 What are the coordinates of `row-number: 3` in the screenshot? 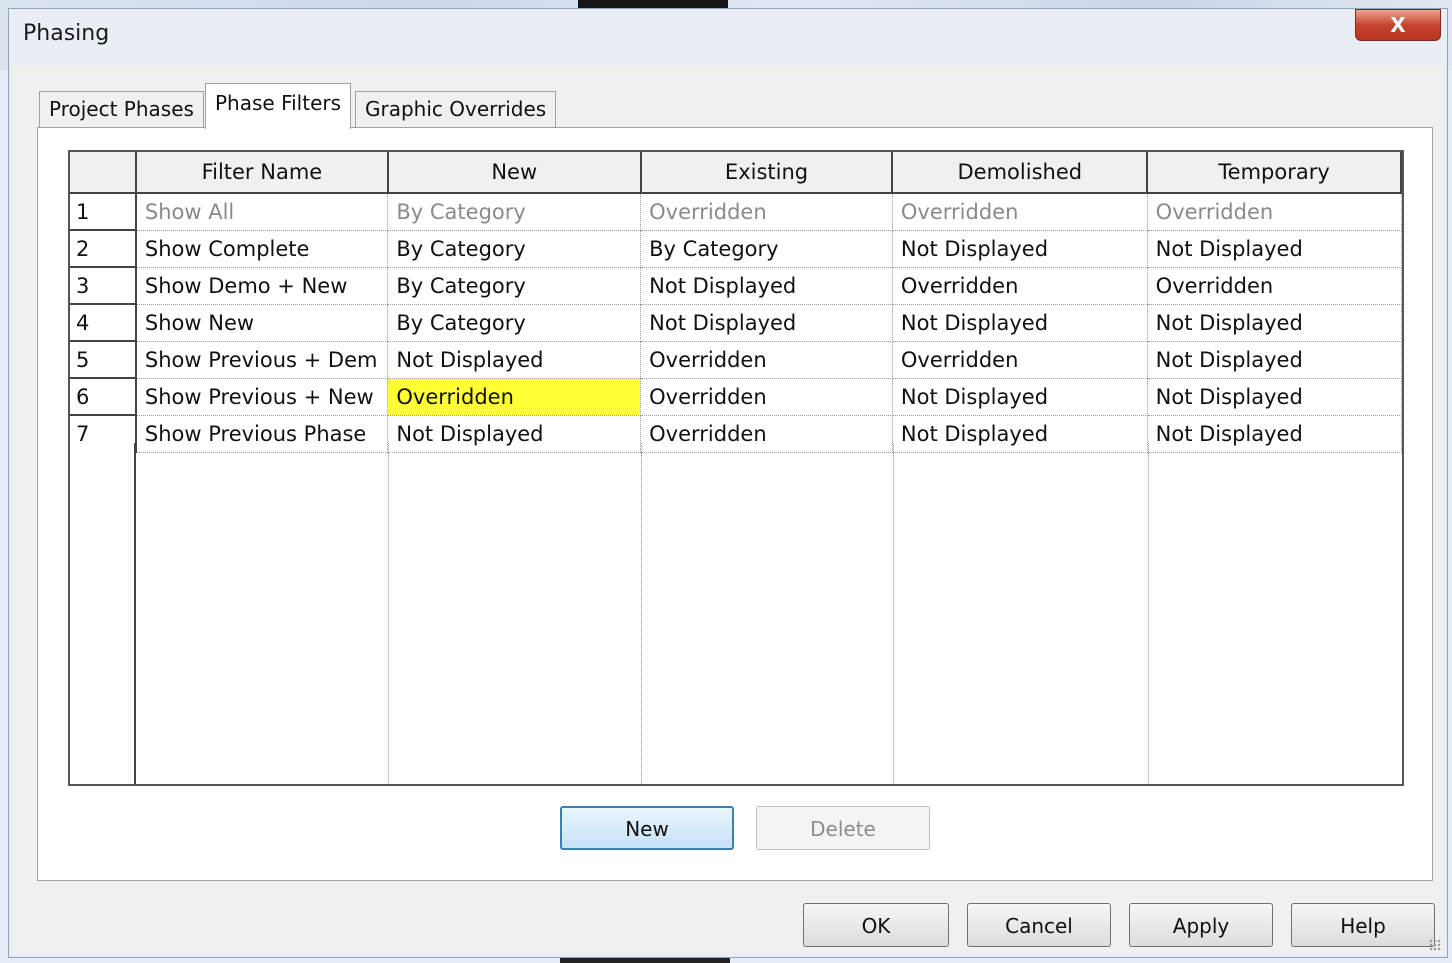 It's located at (103, 286).